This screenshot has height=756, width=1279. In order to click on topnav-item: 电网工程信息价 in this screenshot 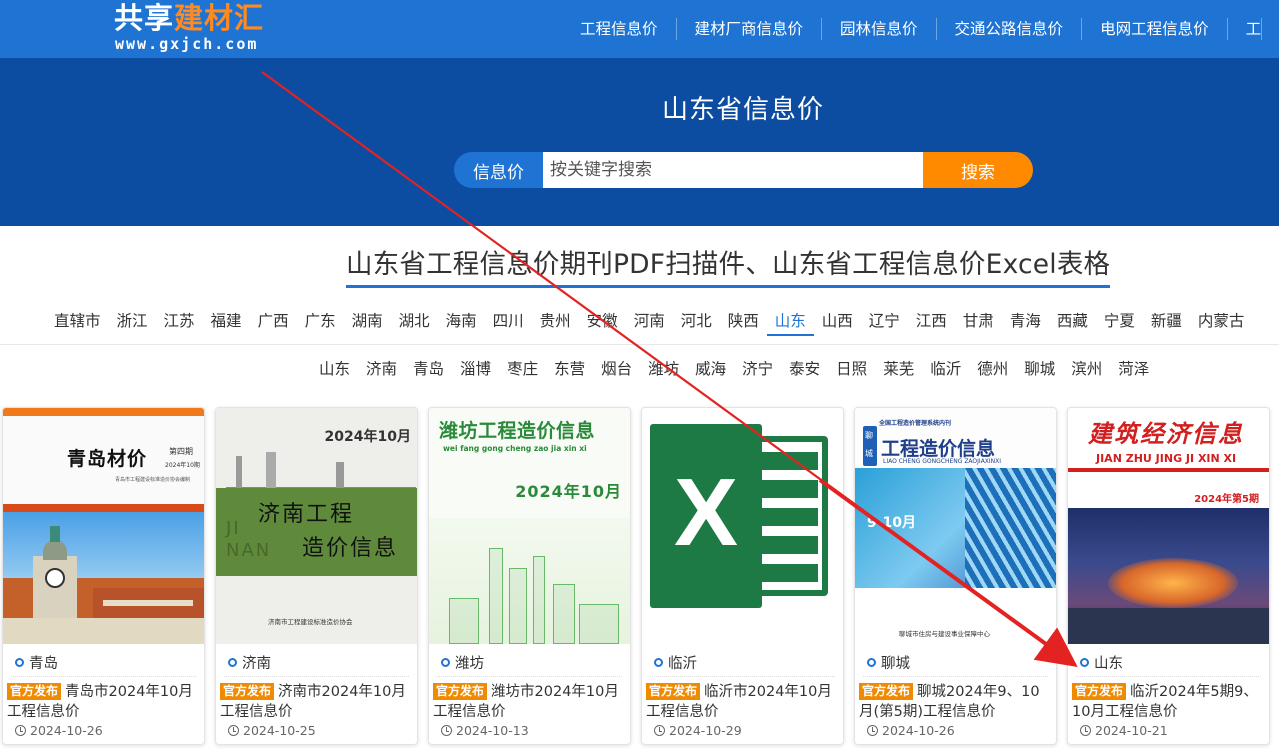, I will do `click(1155, 29)`.